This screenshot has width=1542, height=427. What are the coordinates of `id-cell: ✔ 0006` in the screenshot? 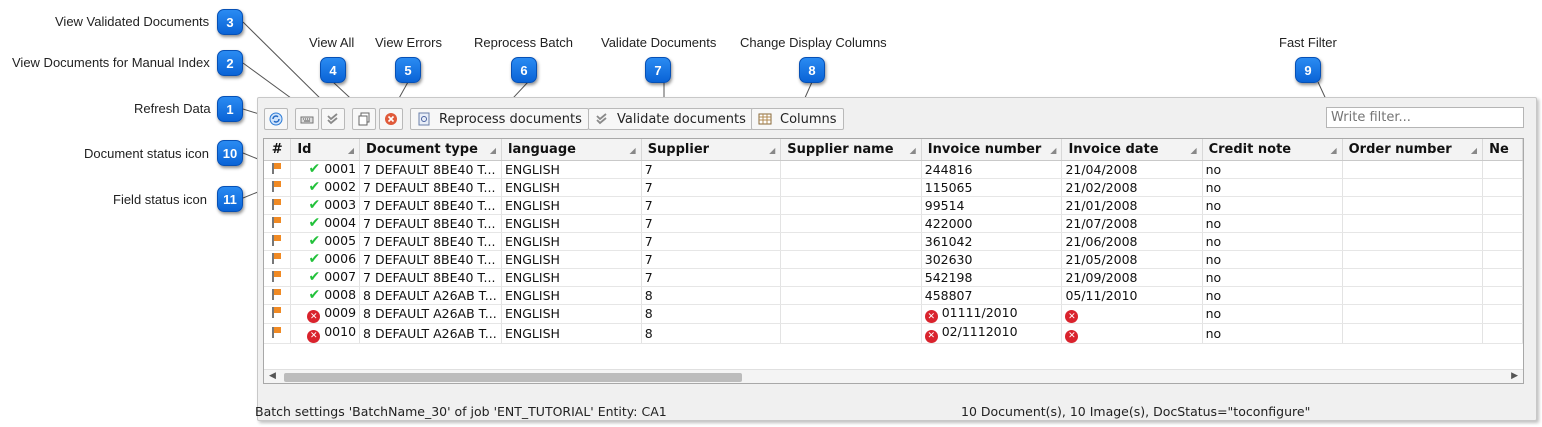 It's located at (325, 259).